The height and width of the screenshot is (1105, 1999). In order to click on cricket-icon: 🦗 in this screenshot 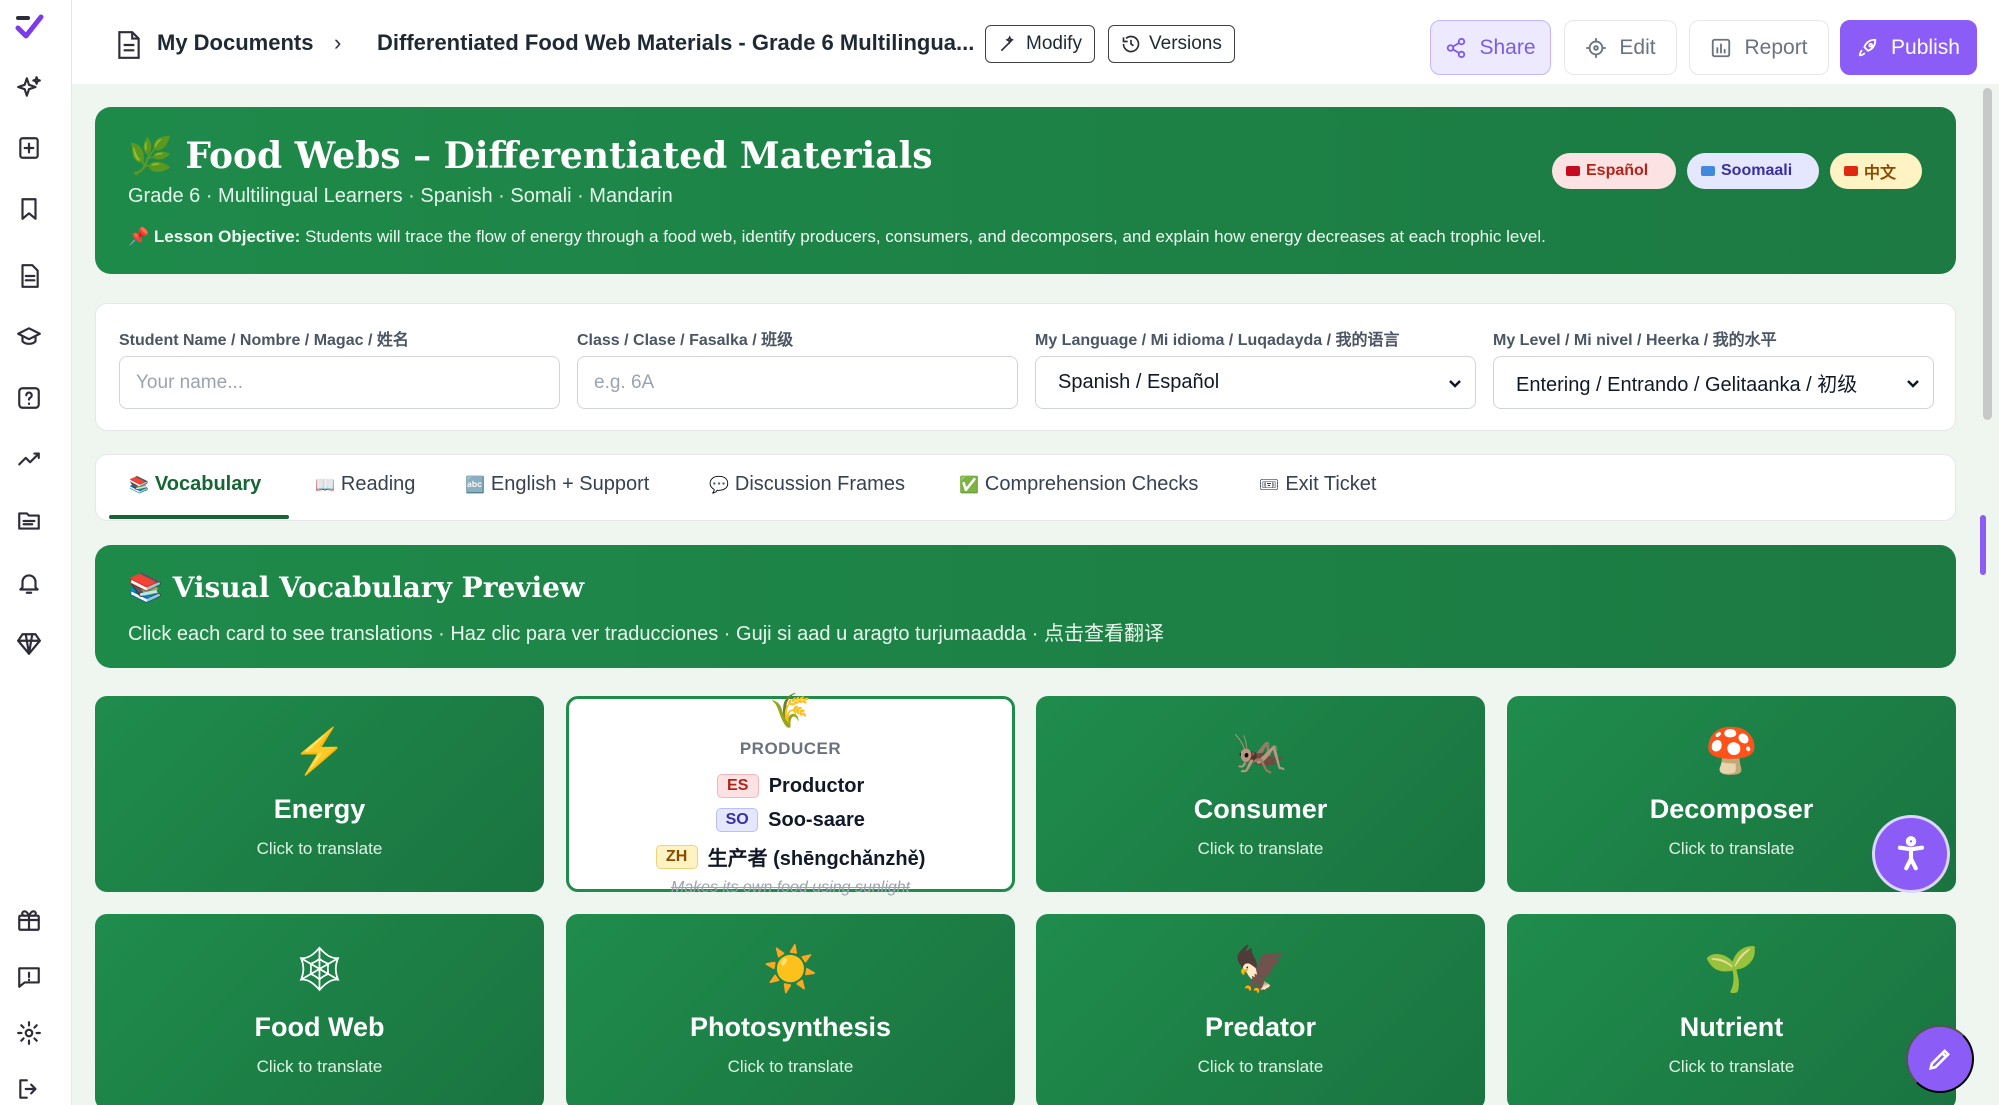, I will do `click(1260, 751)`.